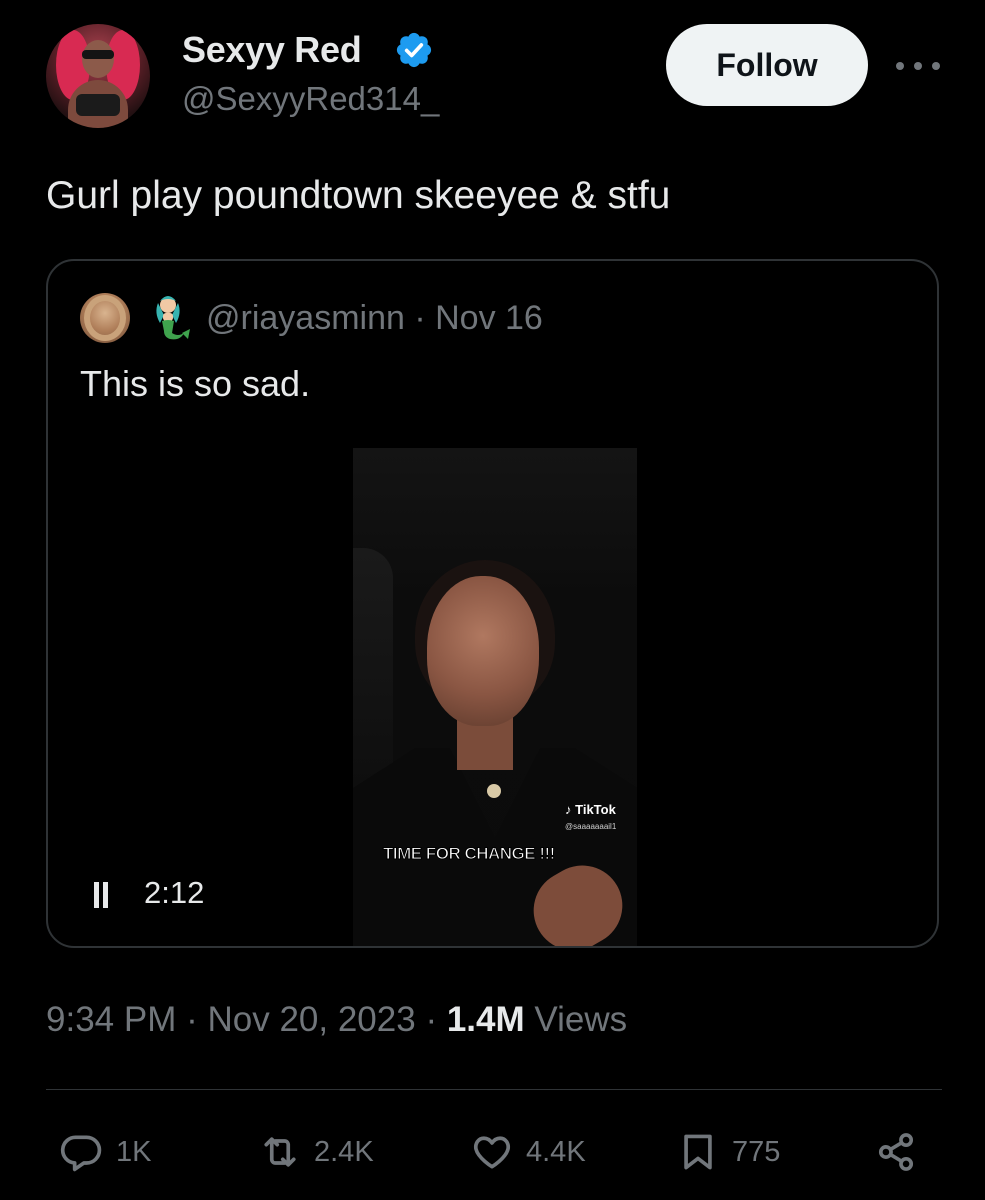 This screenshot has height=1200, width=985. What do you see at coordinates (105, 1152) in the screenshot?
I see `reply-button: 1K` at bounding box center [105, 1152].